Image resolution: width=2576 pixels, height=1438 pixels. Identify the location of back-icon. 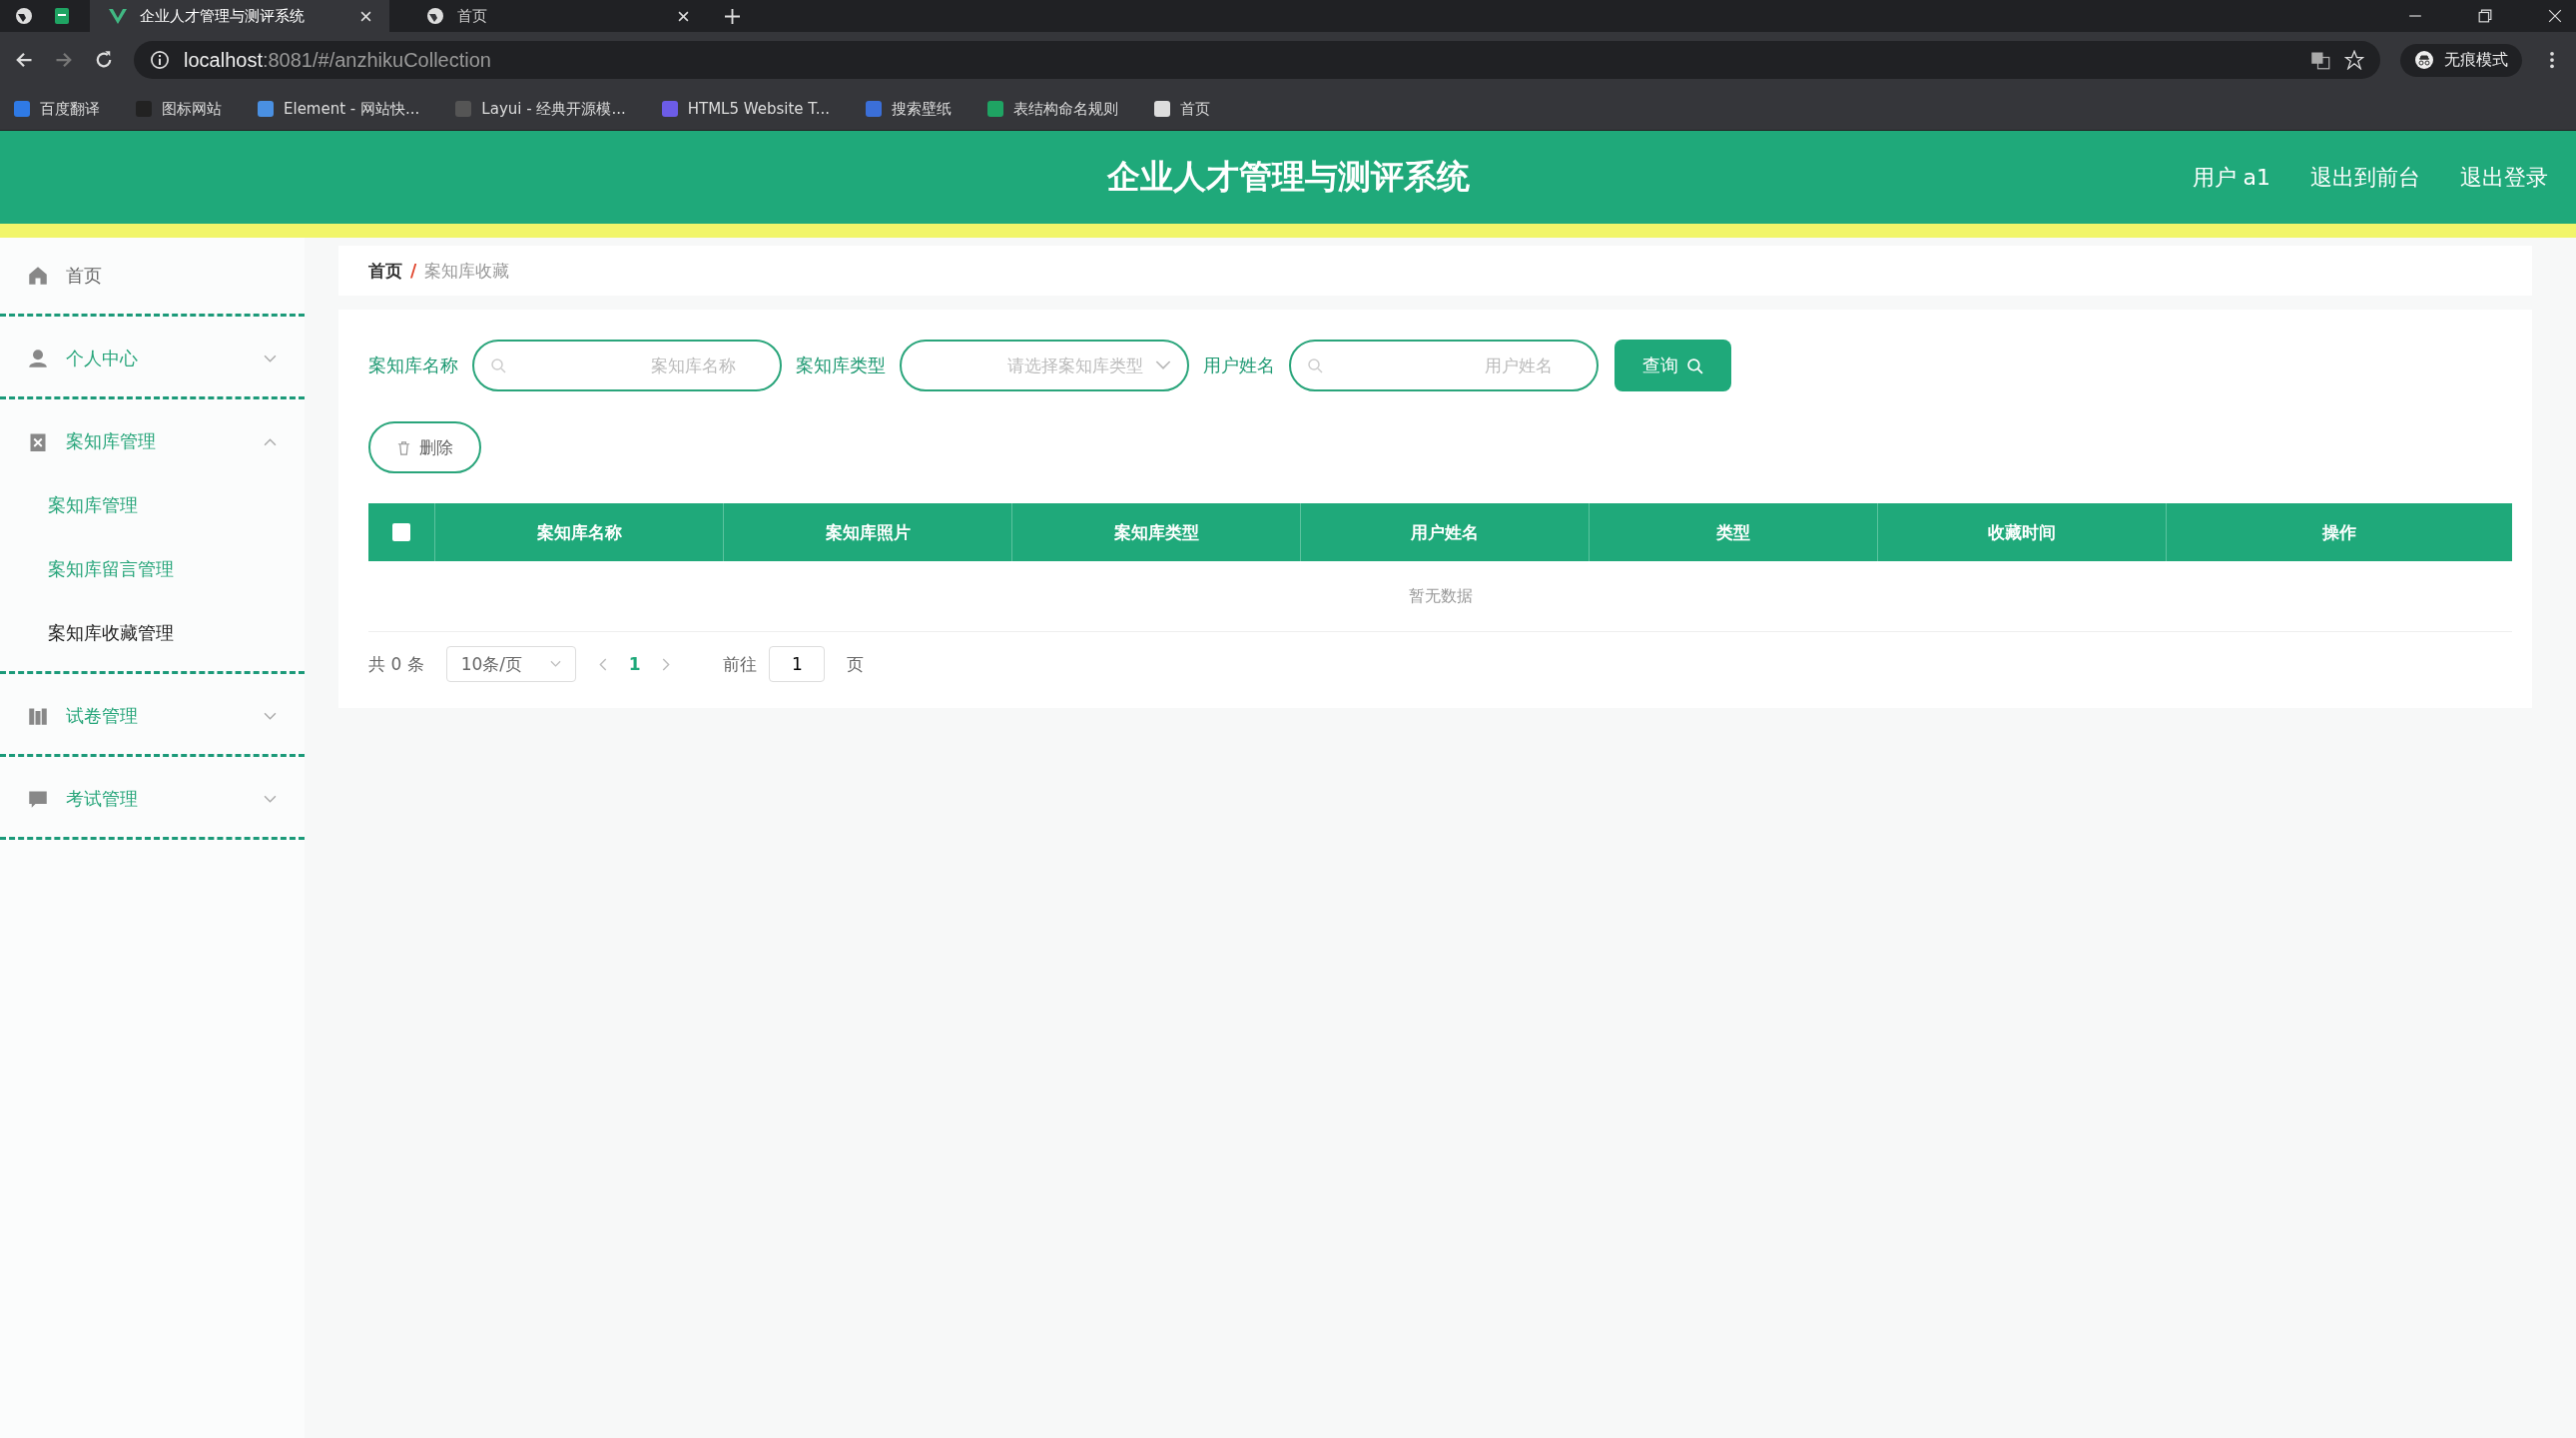
(24, 60).